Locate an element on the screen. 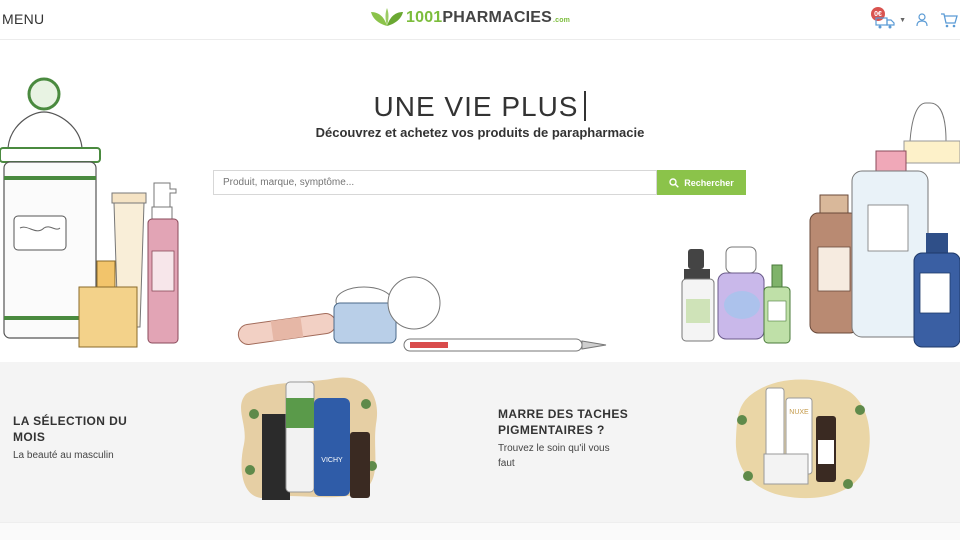 Image resolution: width=960 pixels, height=540 pixels. selection-spots-description-line1: Trouvez le soin qu'il vous is located at coordinates (554, 448).